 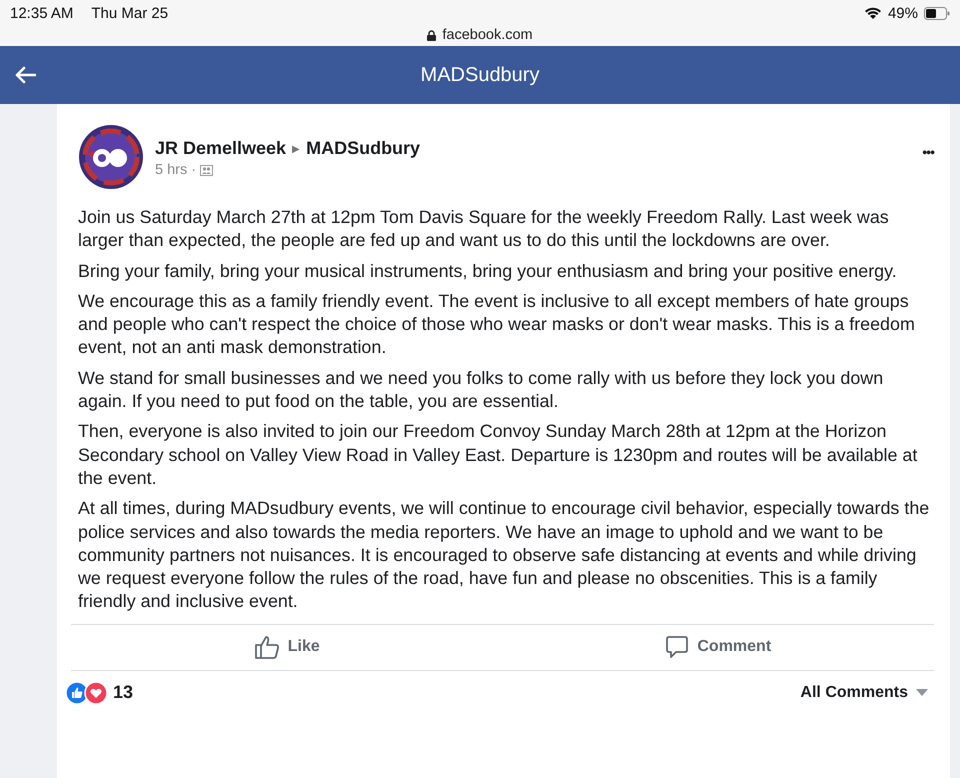 I want to click on comment-button: Comment, so click(x=718, y=647).